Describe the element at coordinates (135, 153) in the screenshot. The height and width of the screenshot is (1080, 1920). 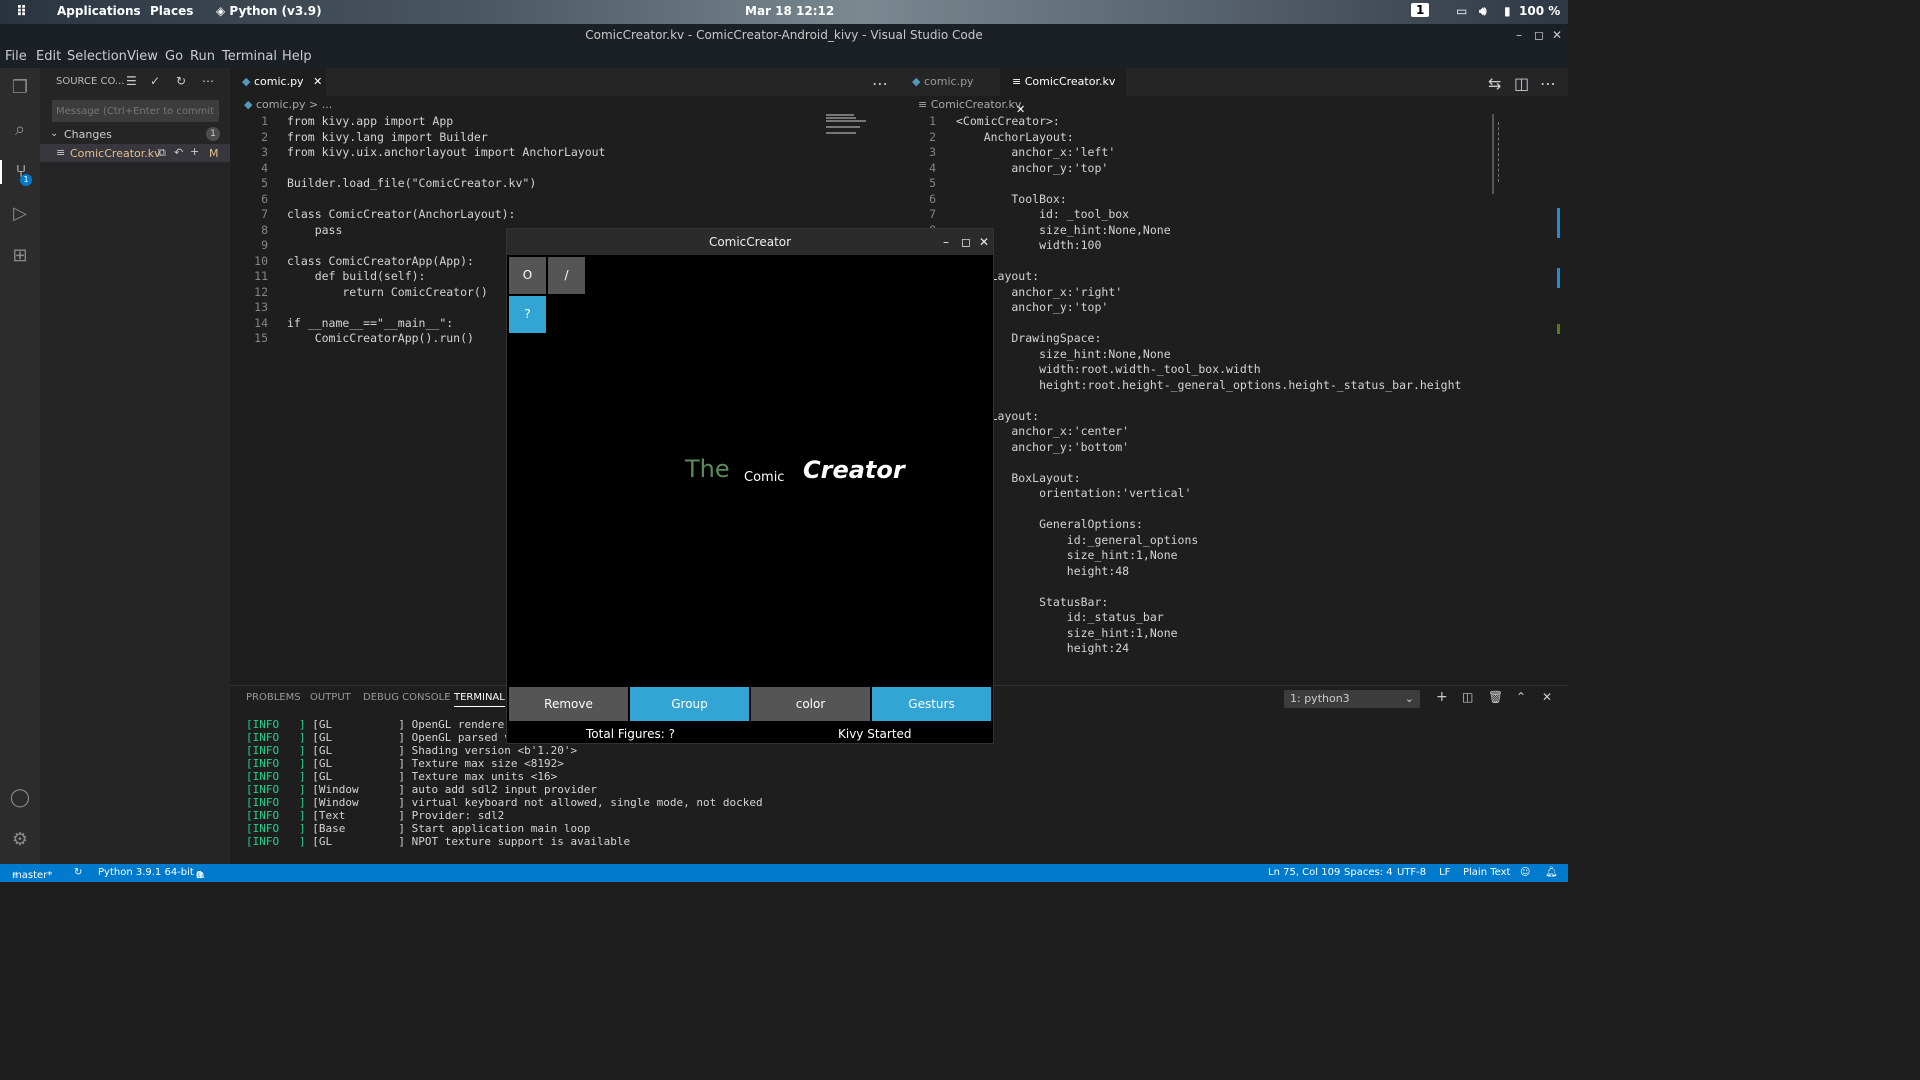
I see `changed-file-row: ≡ ComicCreator.kv ⧉ ↶ + M` at that location.